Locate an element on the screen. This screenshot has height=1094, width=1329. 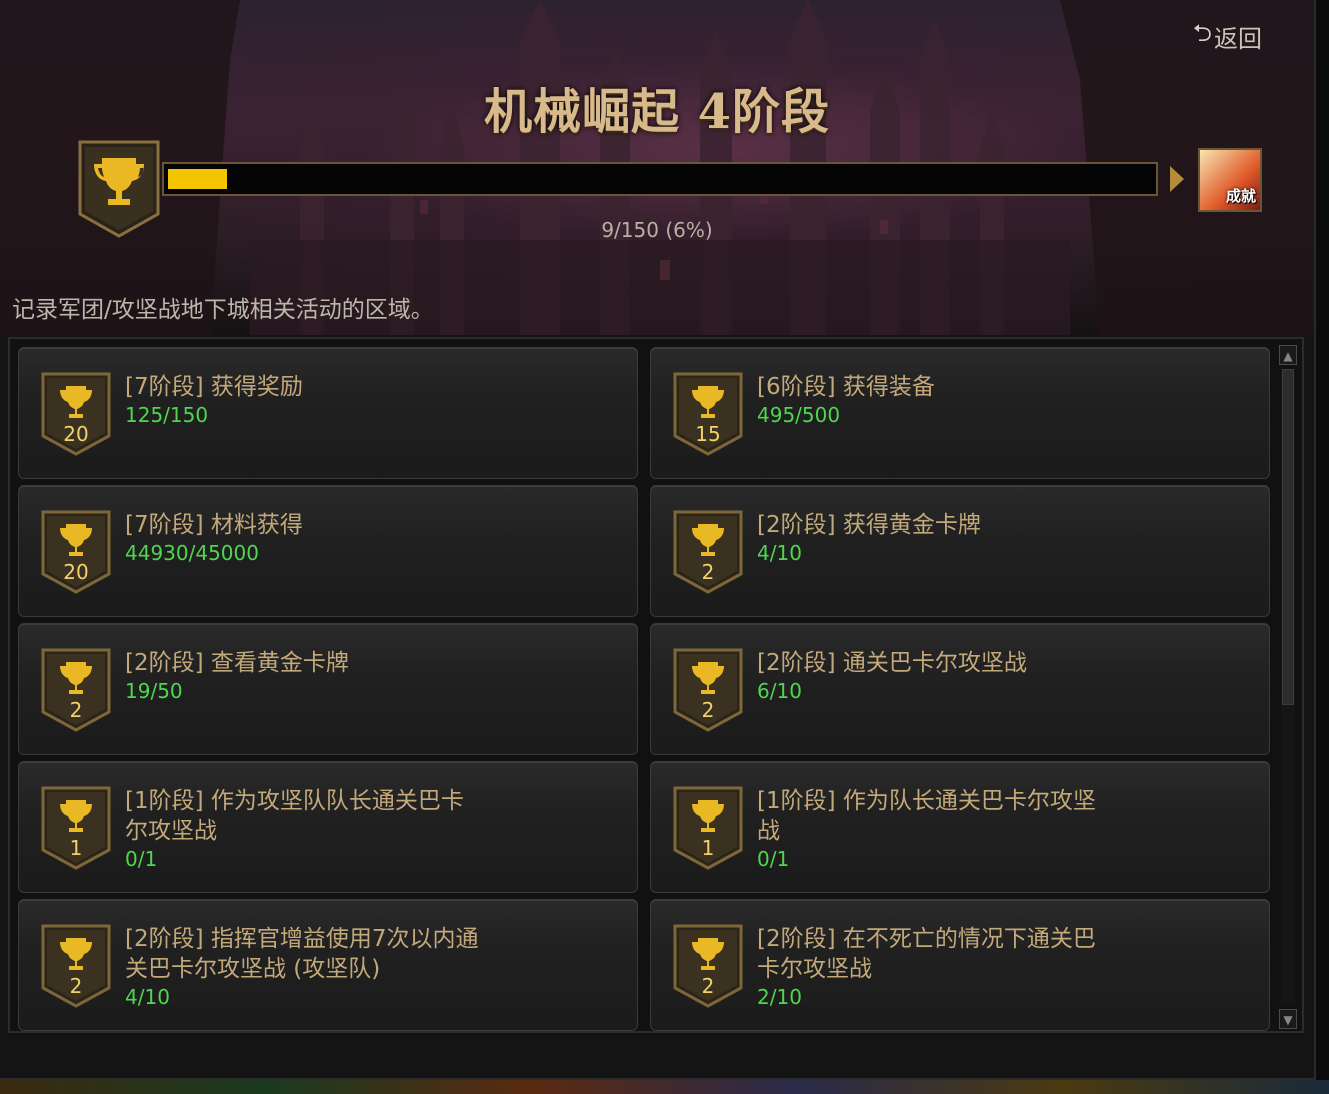
achievement-name: [6阶段] 获得装备 is located at coordinates (846, 387).